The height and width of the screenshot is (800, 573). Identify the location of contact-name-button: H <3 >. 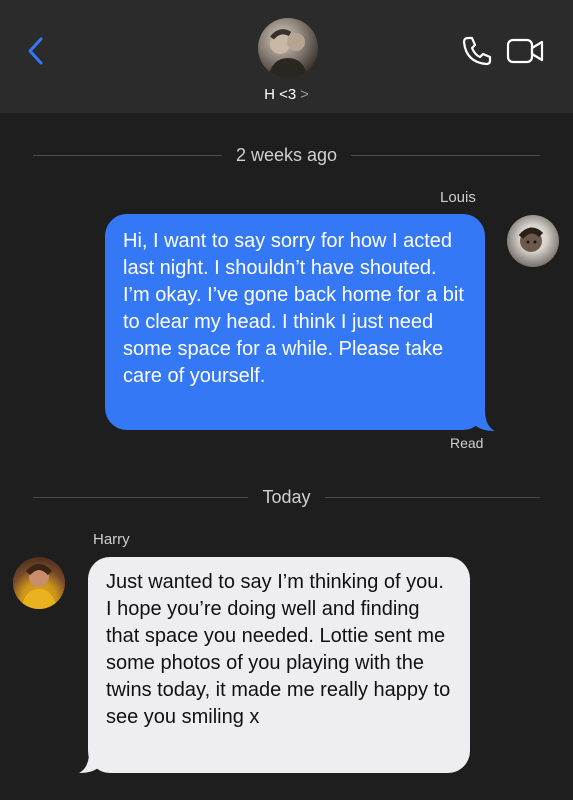
(286, 94).